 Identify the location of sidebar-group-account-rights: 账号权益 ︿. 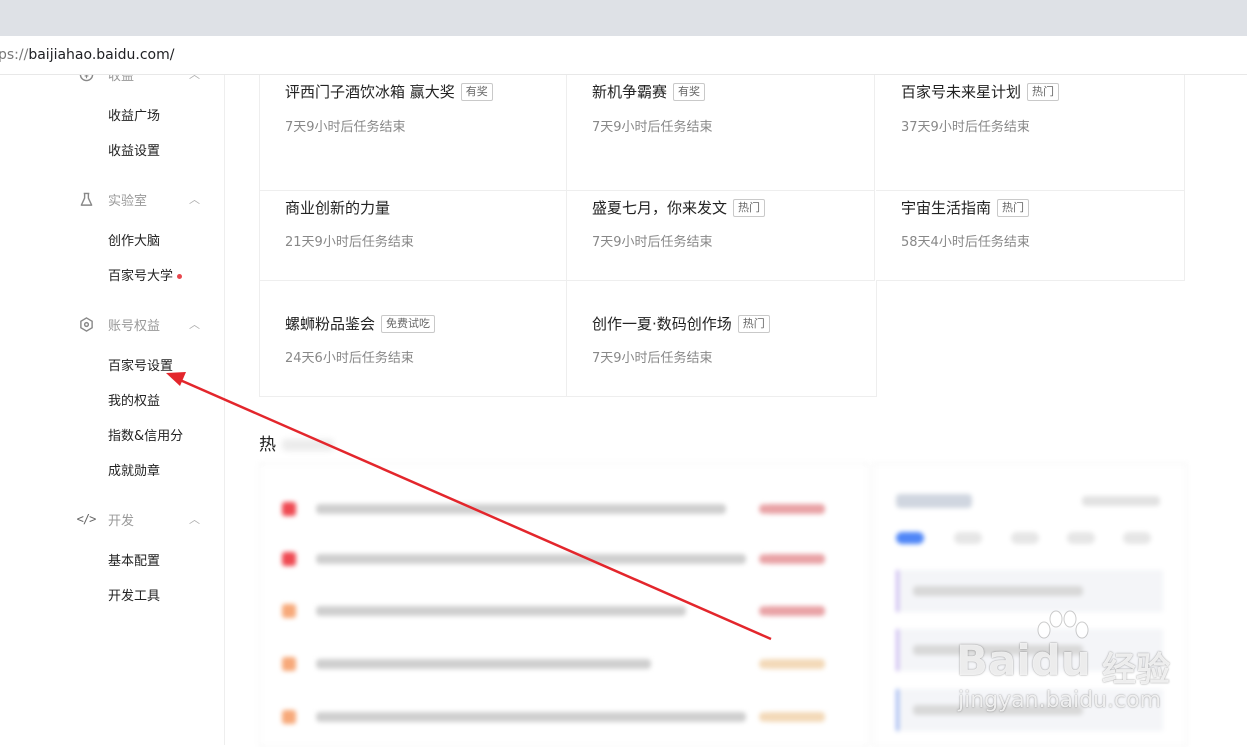
(139, 324).